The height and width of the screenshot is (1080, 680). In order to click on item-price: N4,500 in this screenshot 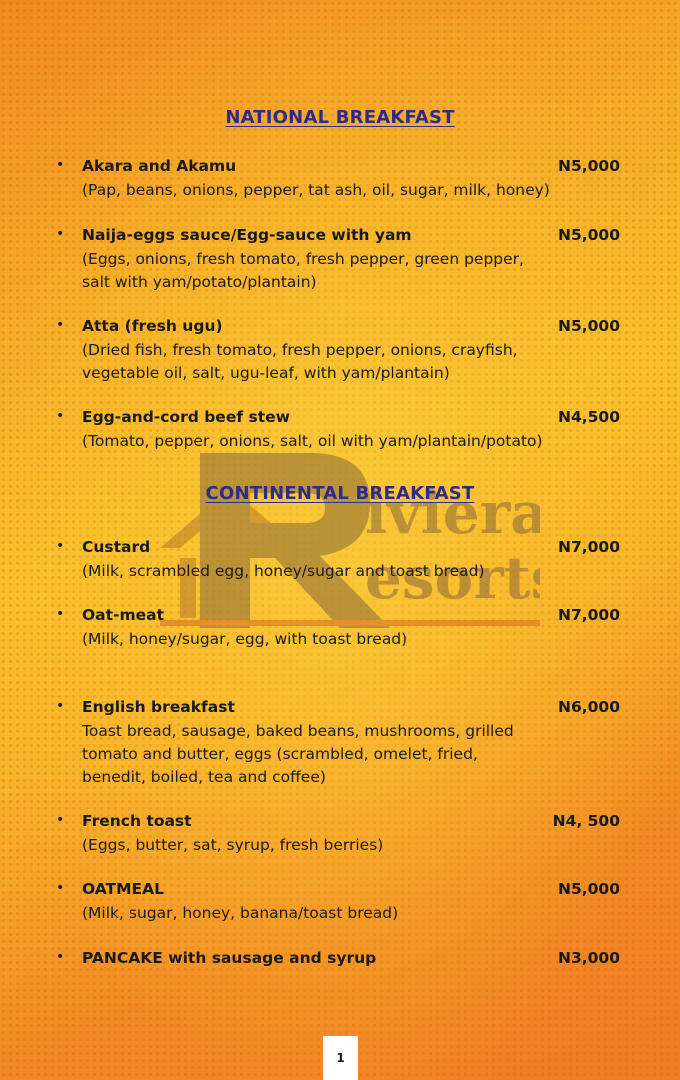, I will do `click(589, 417)`.